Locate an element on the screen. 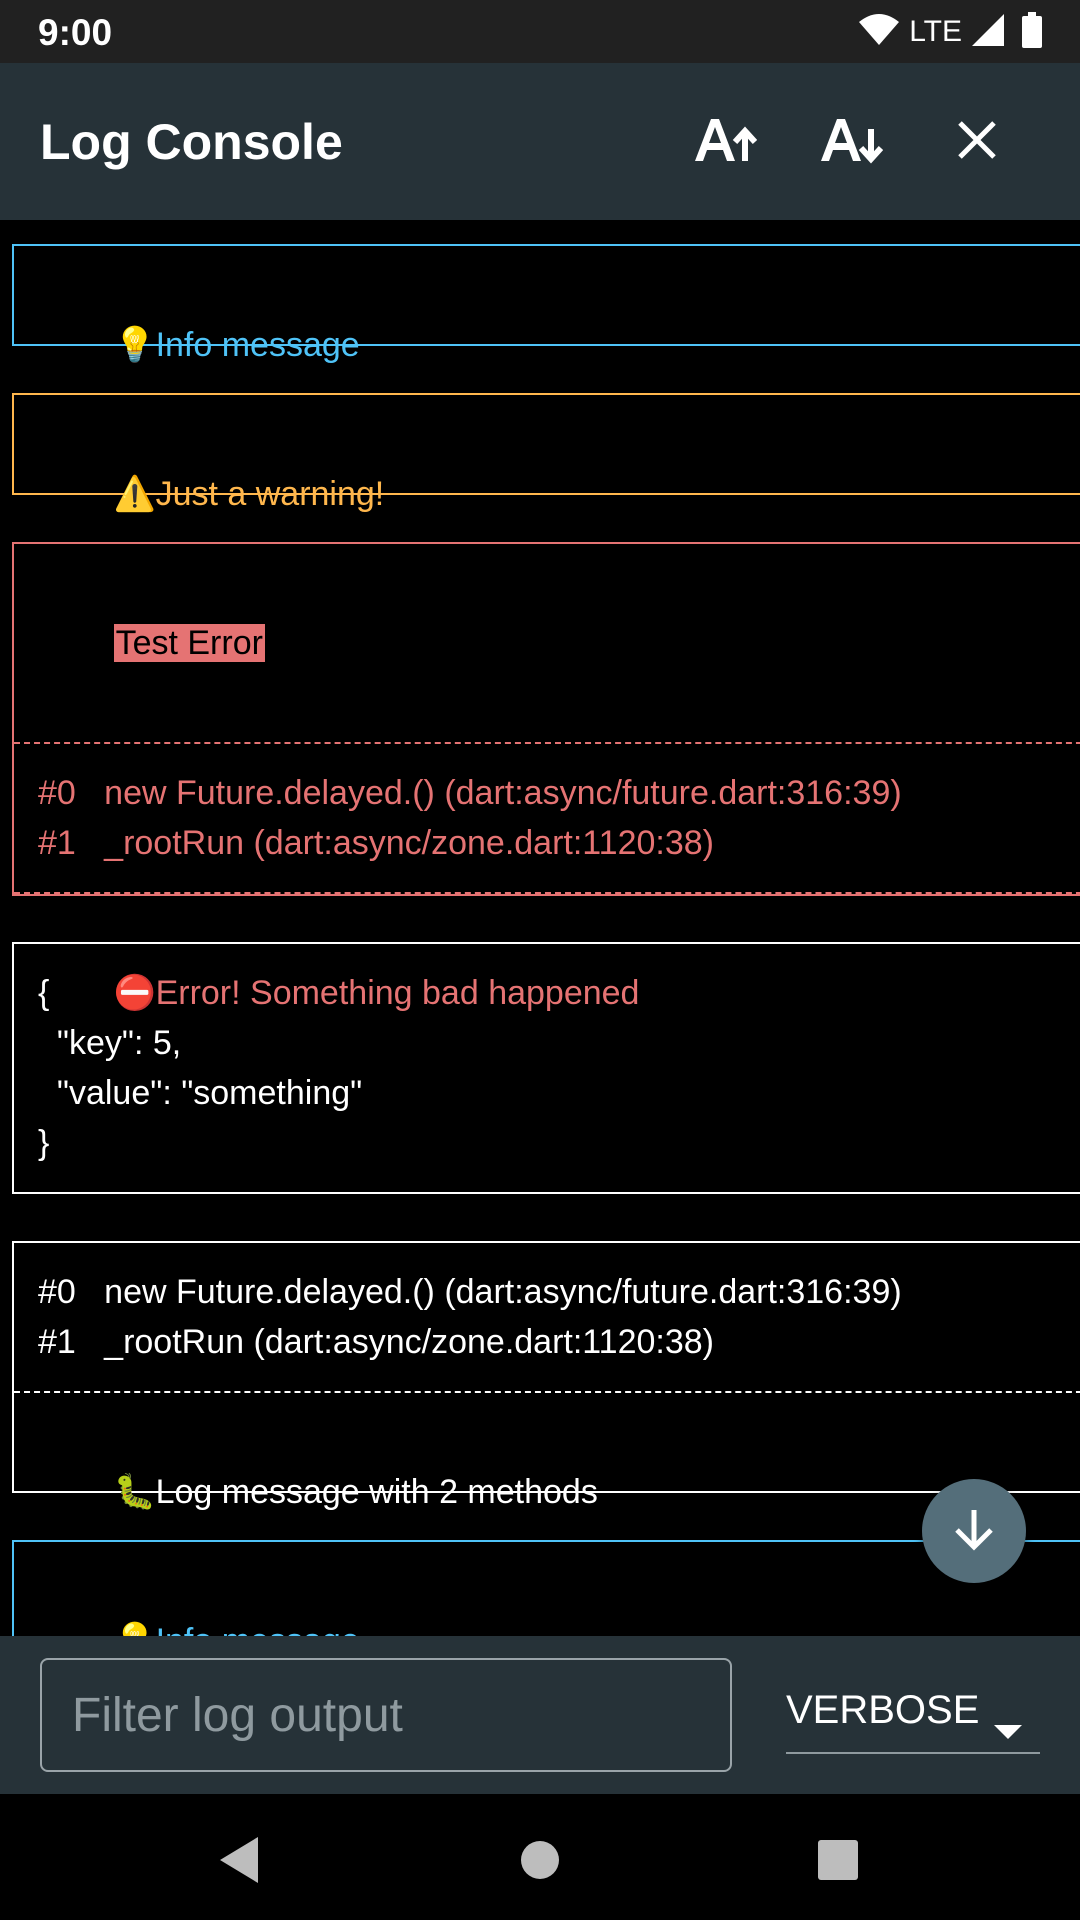 Image resolution: width=1080 pixels, height=1920 pixels. status-icons: LTE is located at coordinates (950, 32).